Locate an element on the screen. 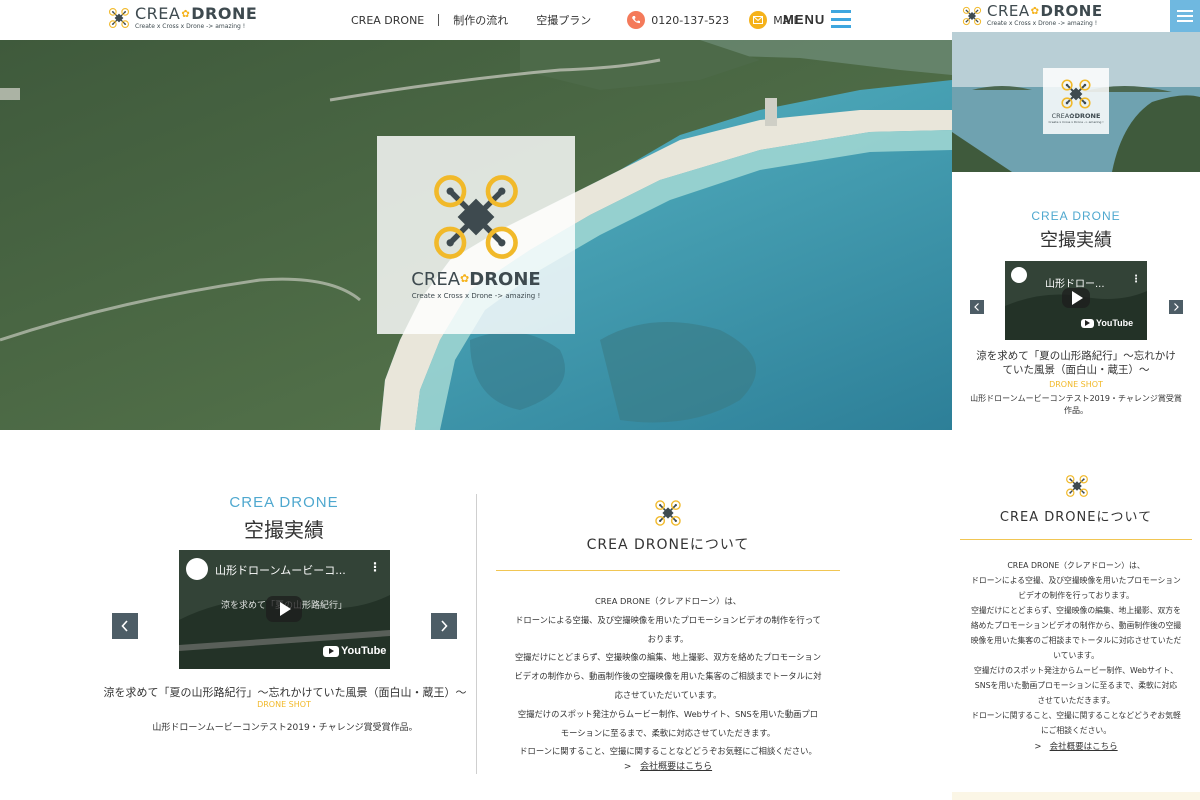 Image resolution: width=1200 pixels, height=800 pixels. about-line: ドローンによる空撮、及び空撮映像を用いたプロモーションビデオの制作を行って is located at coordinates (668, 619).